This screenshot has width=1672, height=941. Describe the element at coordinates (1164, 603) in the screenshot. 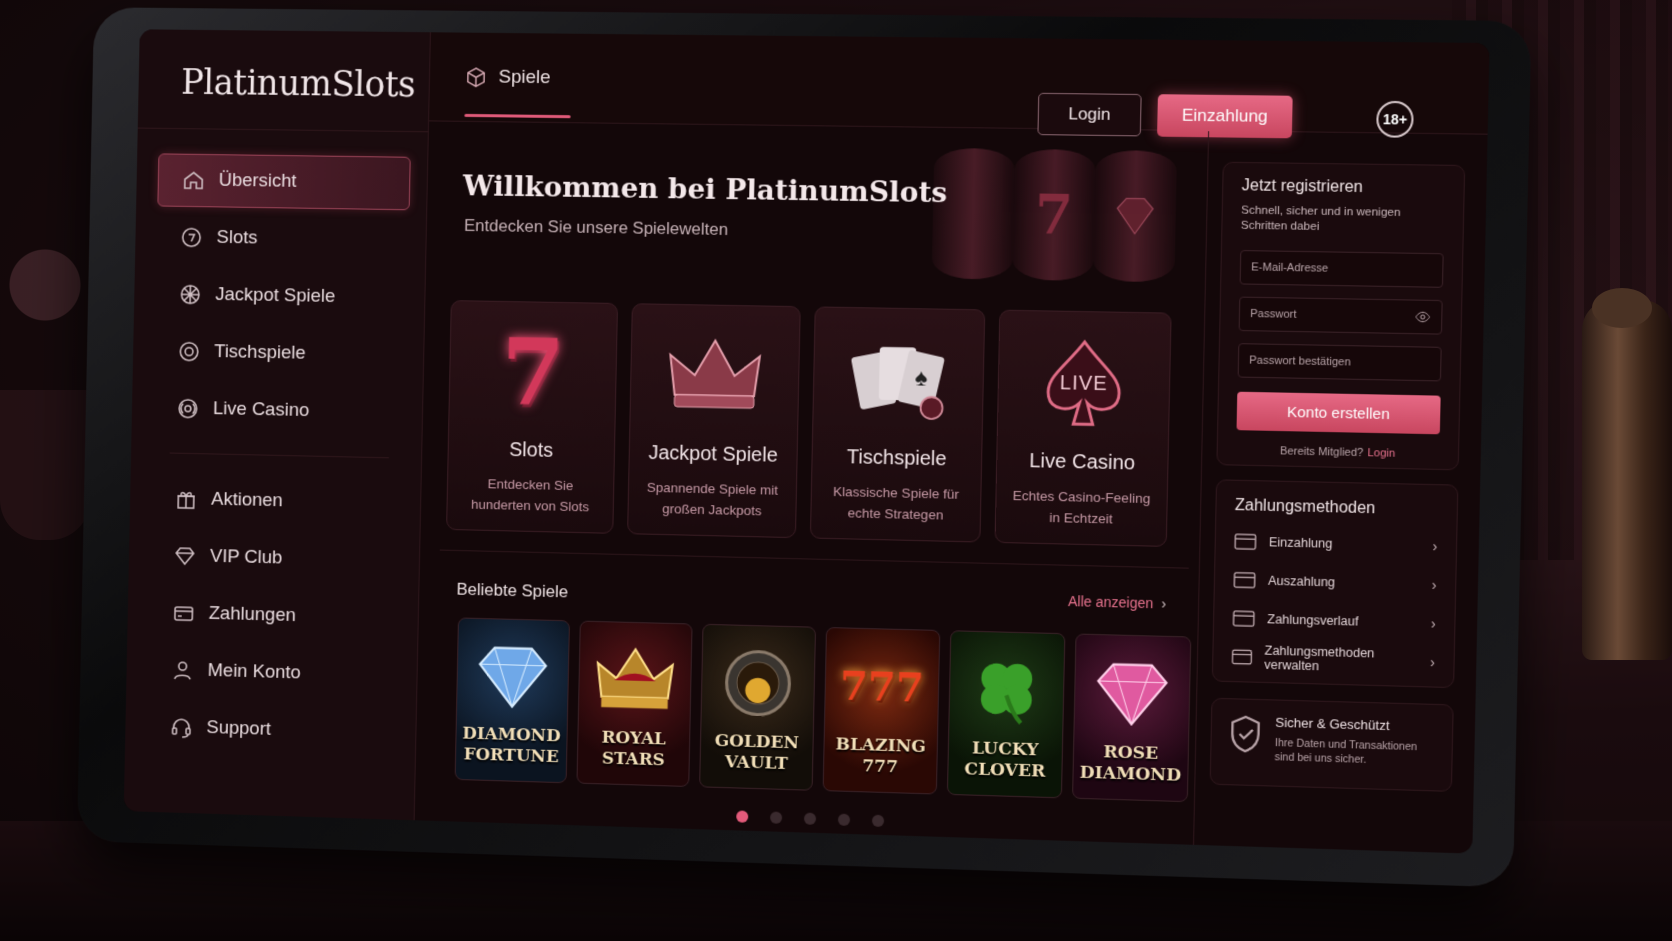

I see `chevron-right-icon: ›` at that location.